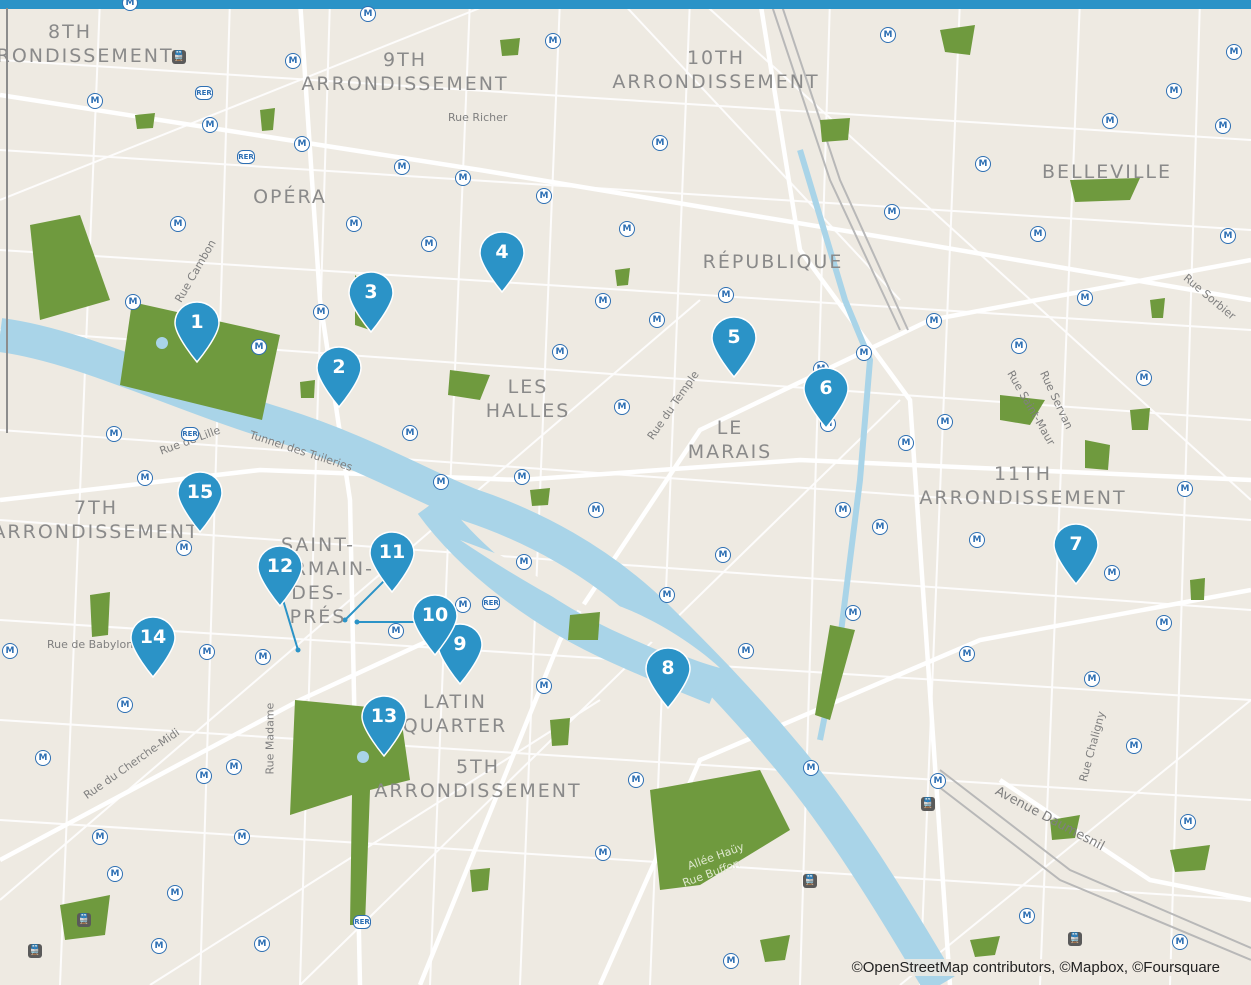 The image size is (1251, 985). What do you see at coordinates (339, 377) in the screenshot?
I see `map-marker-2: 2` at bounding box center [339, 377].